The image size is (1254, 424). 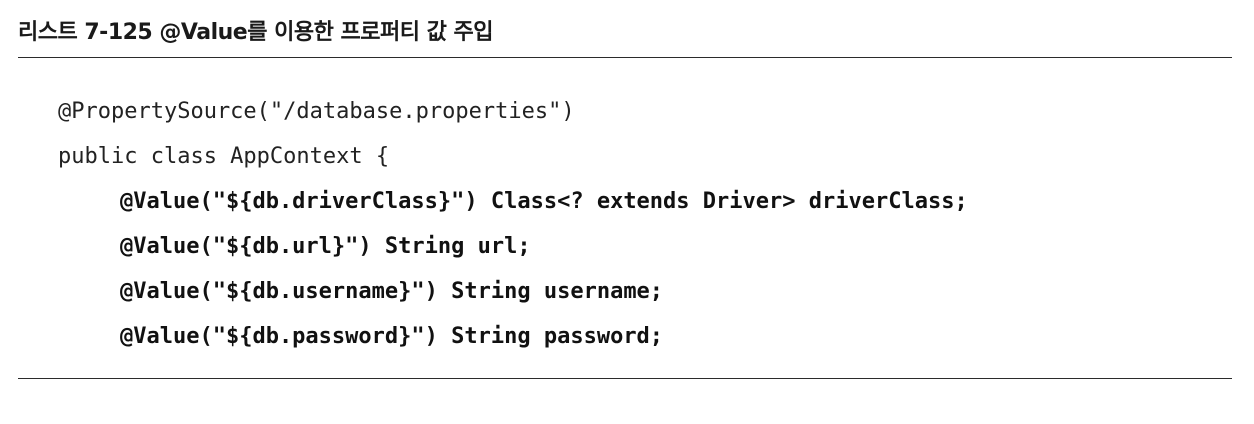 I want to click on code-line-property-source: @PropertySource("/database.properties"), so click(x=316, y=111).